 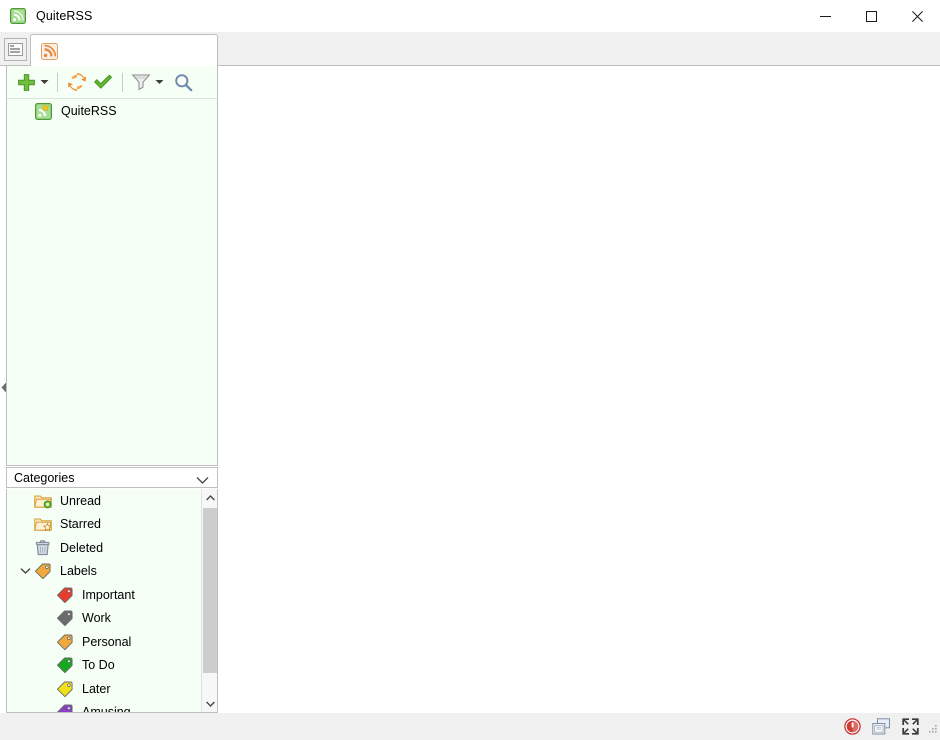 I want to click on rss-feed-icon, so click(x=43, y=111).